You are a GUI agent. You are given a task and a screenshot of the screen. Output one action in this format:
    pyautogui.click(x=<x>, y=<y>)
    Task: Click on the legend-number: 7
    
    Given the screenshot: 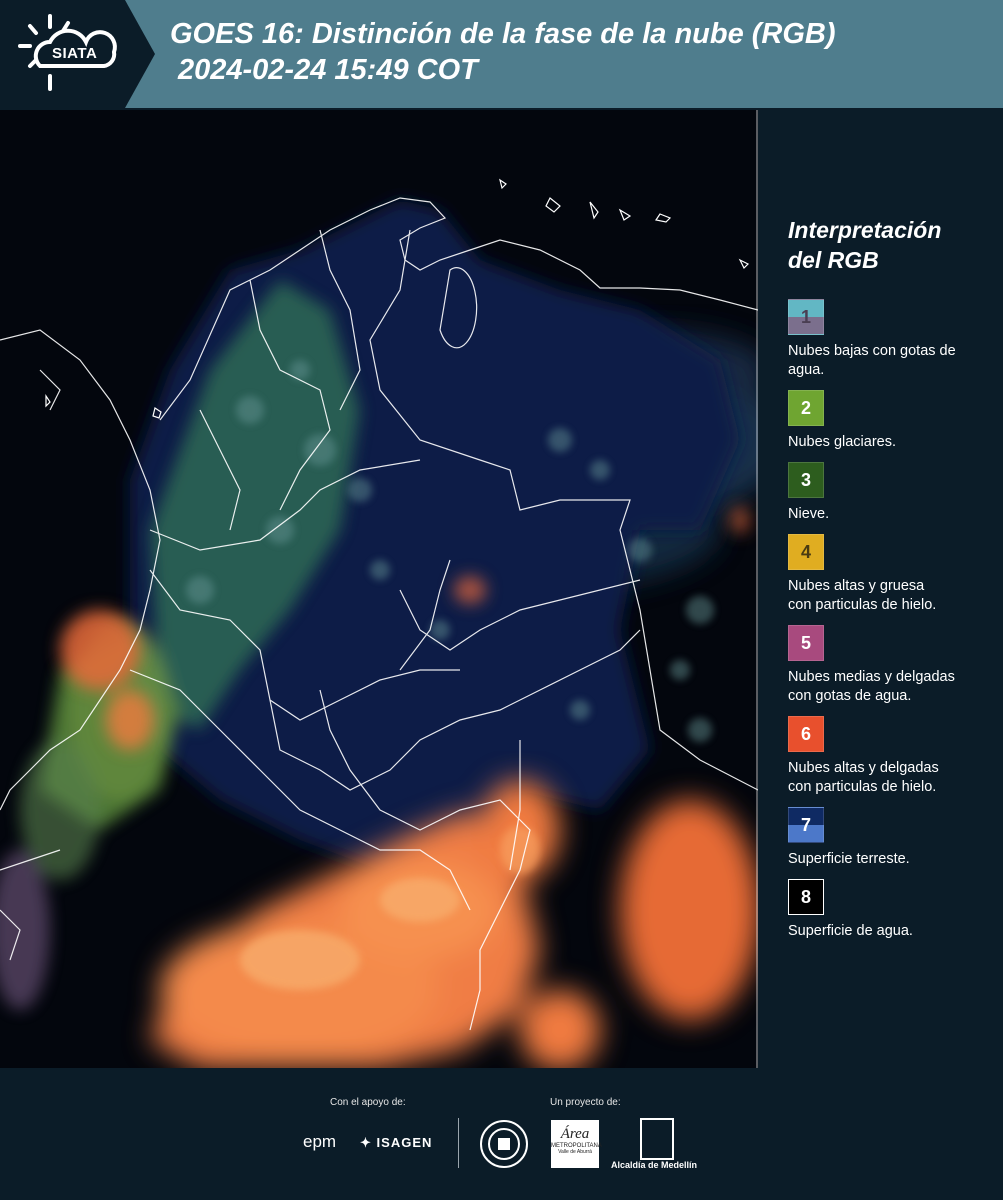 What is the action you would take?
    pyautogui.click(x=805, y=825)
    